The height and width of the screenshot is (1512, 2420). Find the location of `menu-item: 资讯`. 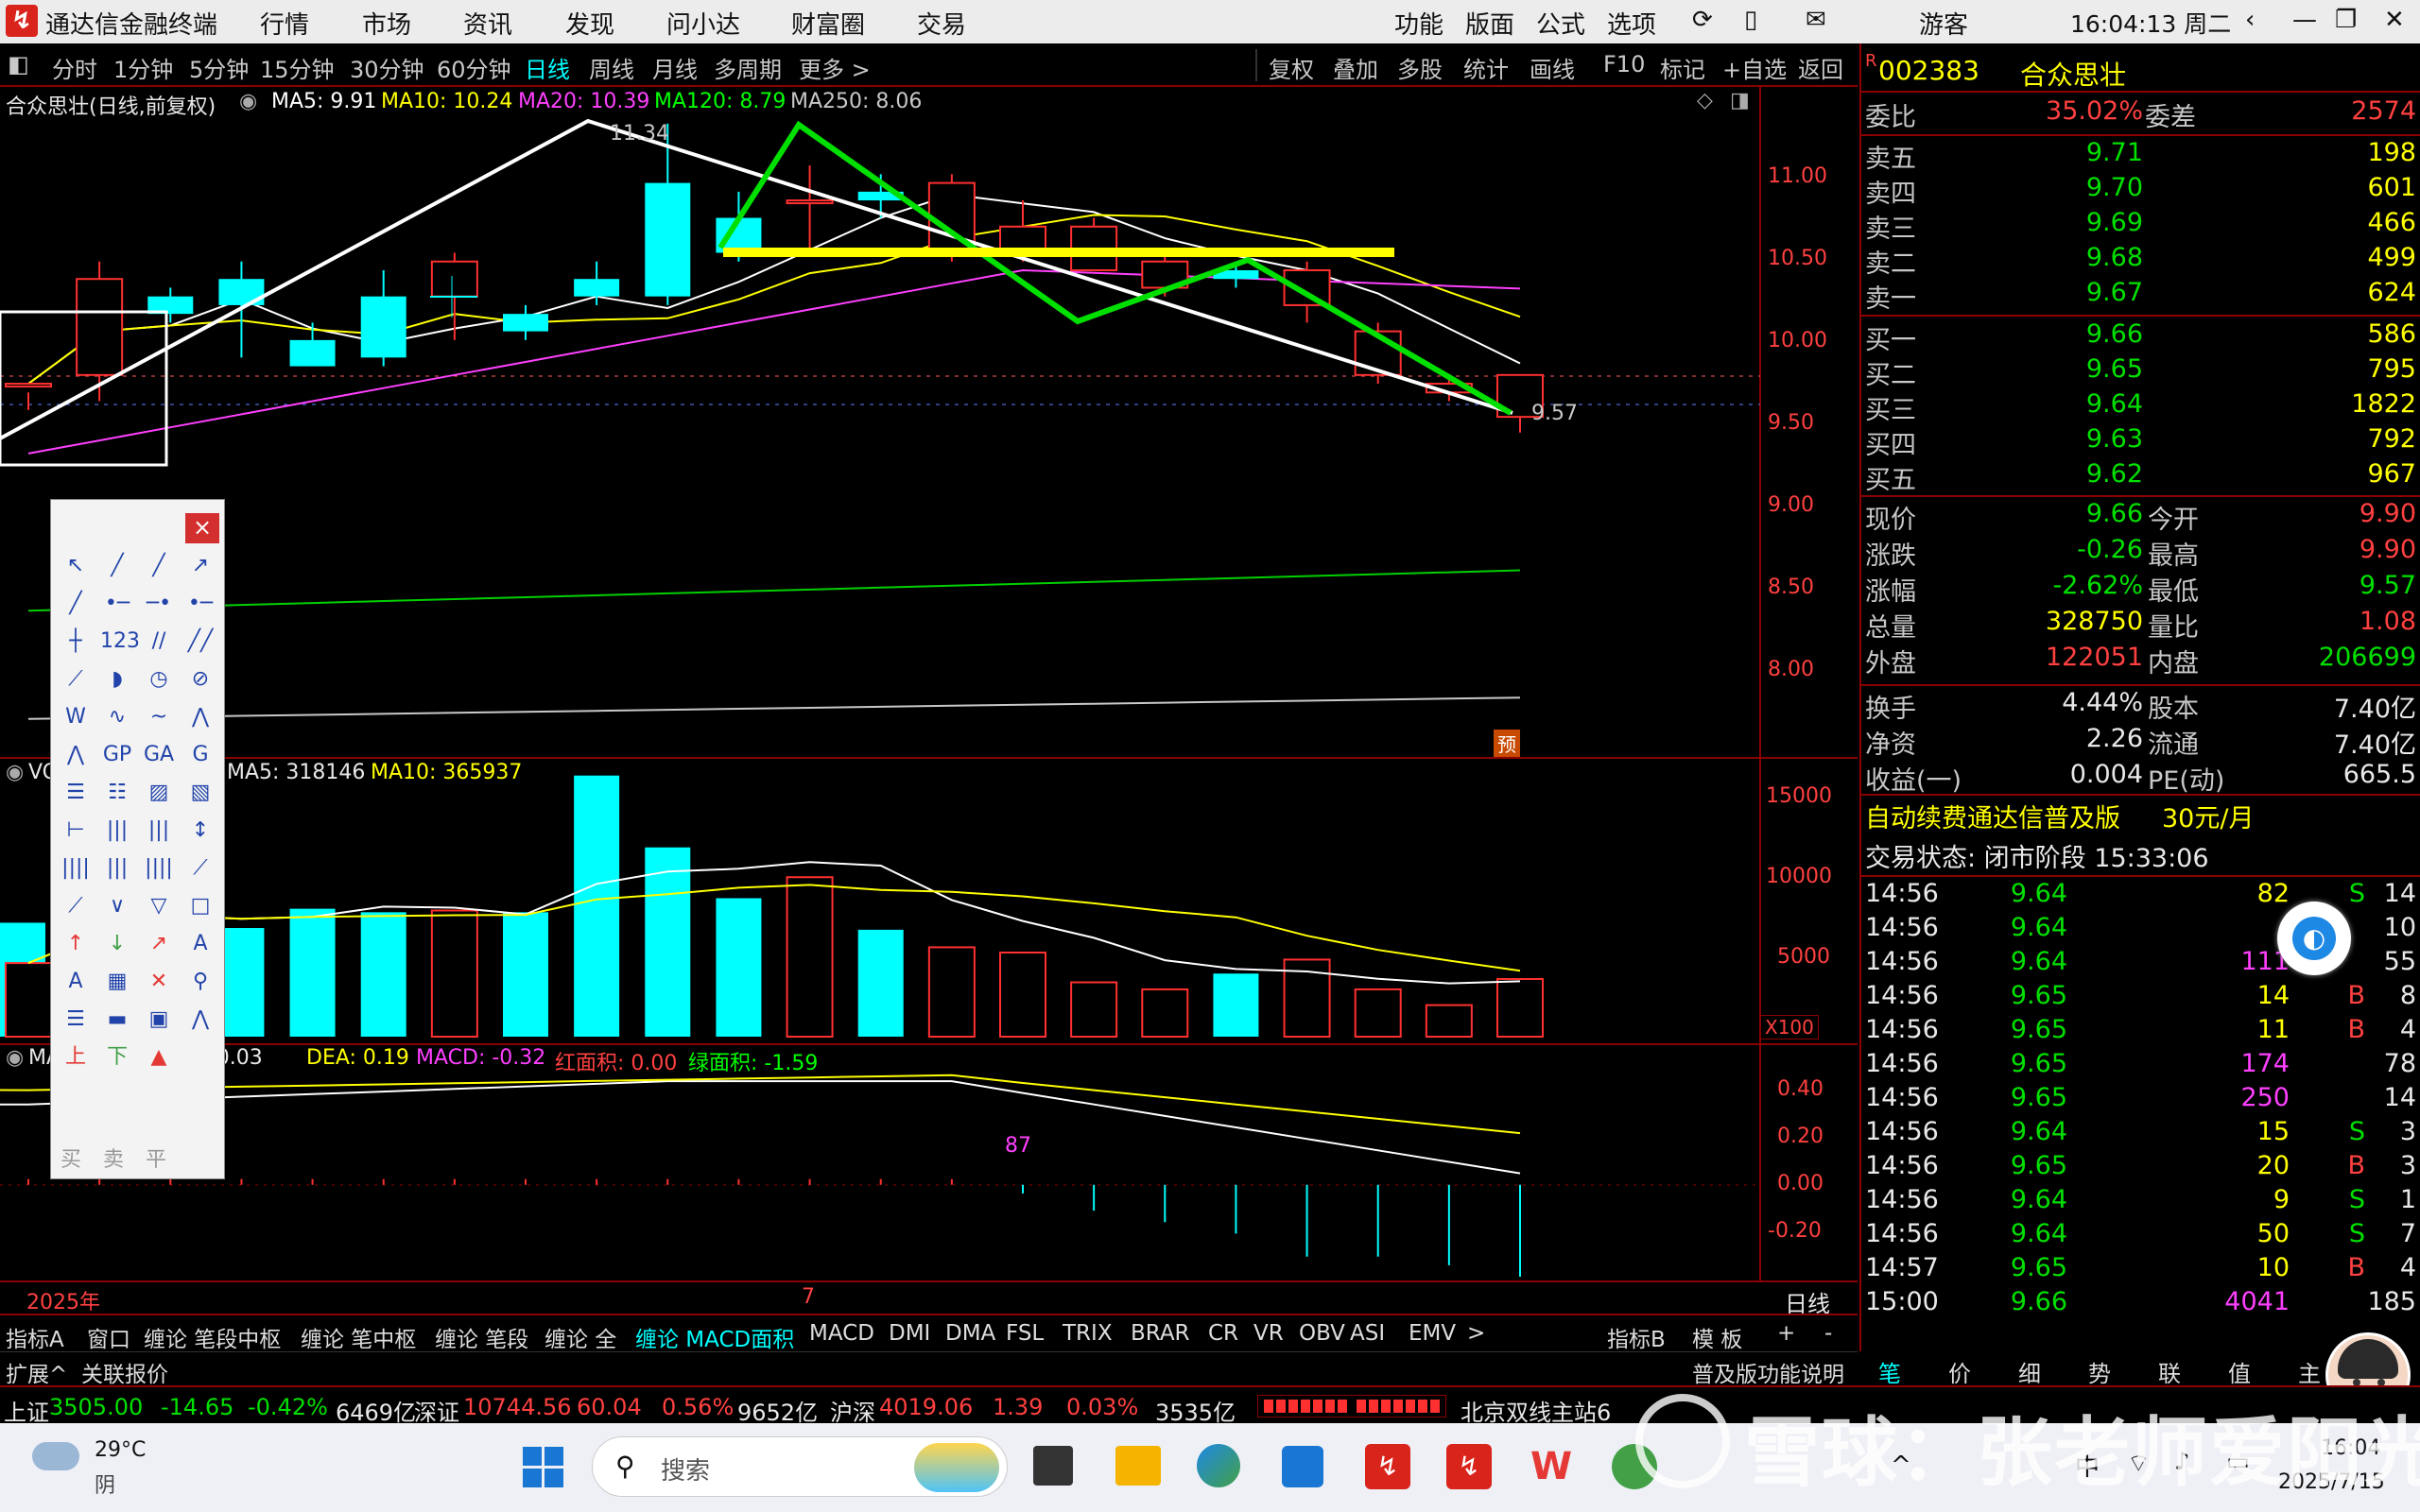

menu-item: 资讯 is located at coordinates (487, 23).